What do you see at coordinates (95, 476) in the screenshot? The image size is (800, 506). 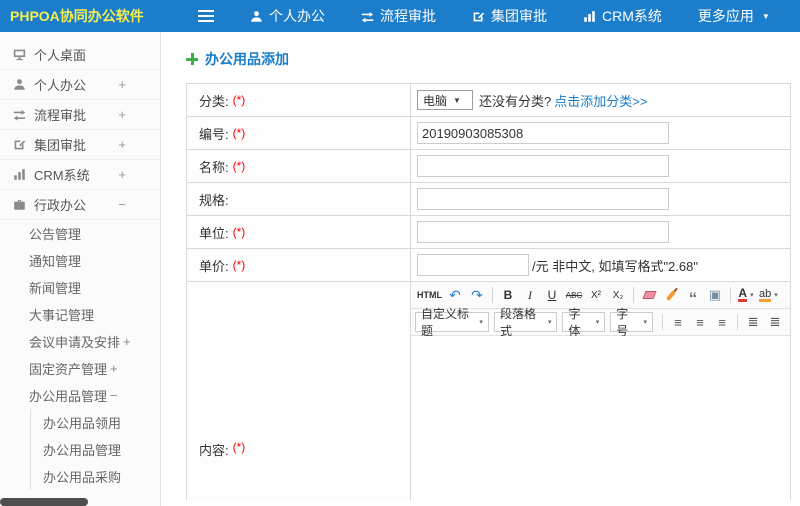 I see `sidebar-item-supplies-purchase: 办公用品采购` at bounding box center [95, 476].